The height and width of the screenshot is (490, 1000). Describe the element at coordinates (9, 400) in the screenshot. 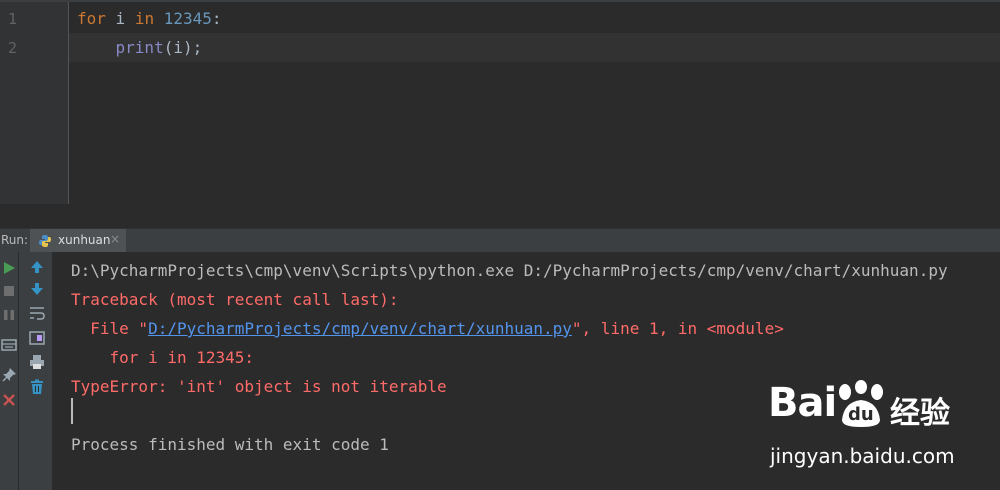

I see `close-icon` at that location.